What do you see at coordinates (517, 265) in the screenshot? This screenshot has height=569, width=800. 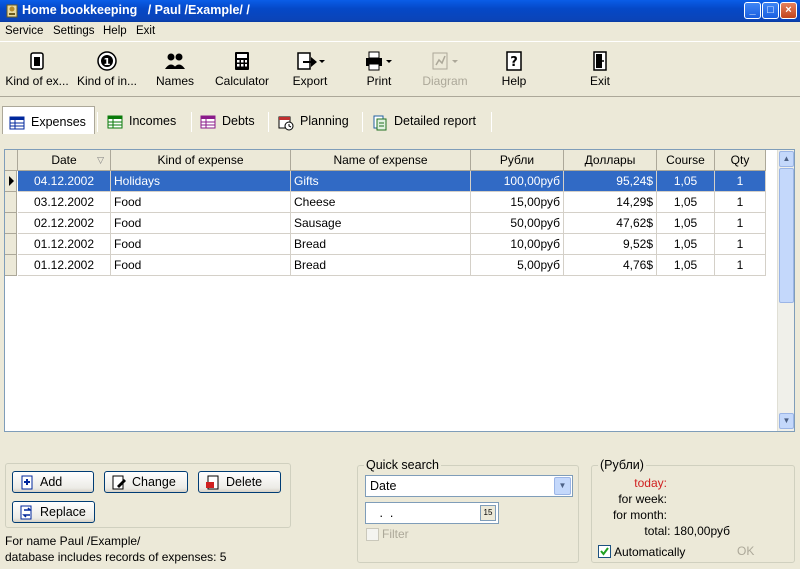 I see `cell-rubles: 5,00руб` at bounding box center [517, 265].